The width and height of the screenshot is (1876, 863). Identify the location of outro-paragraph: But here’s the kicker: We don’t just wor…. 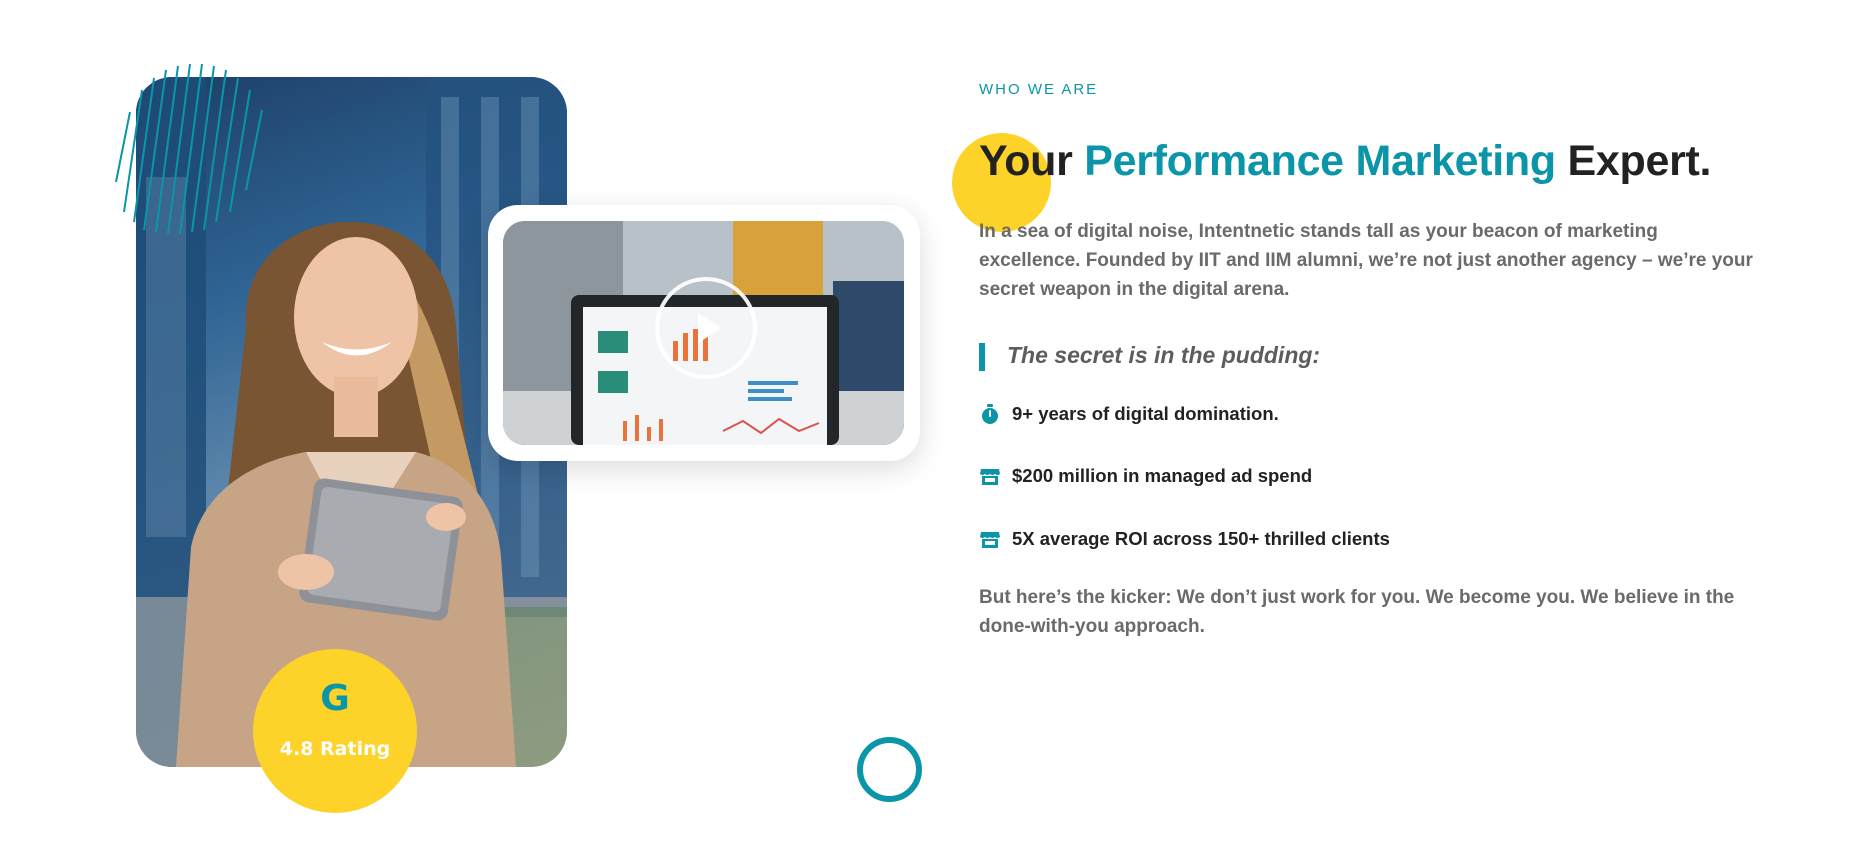
(1357, 612).